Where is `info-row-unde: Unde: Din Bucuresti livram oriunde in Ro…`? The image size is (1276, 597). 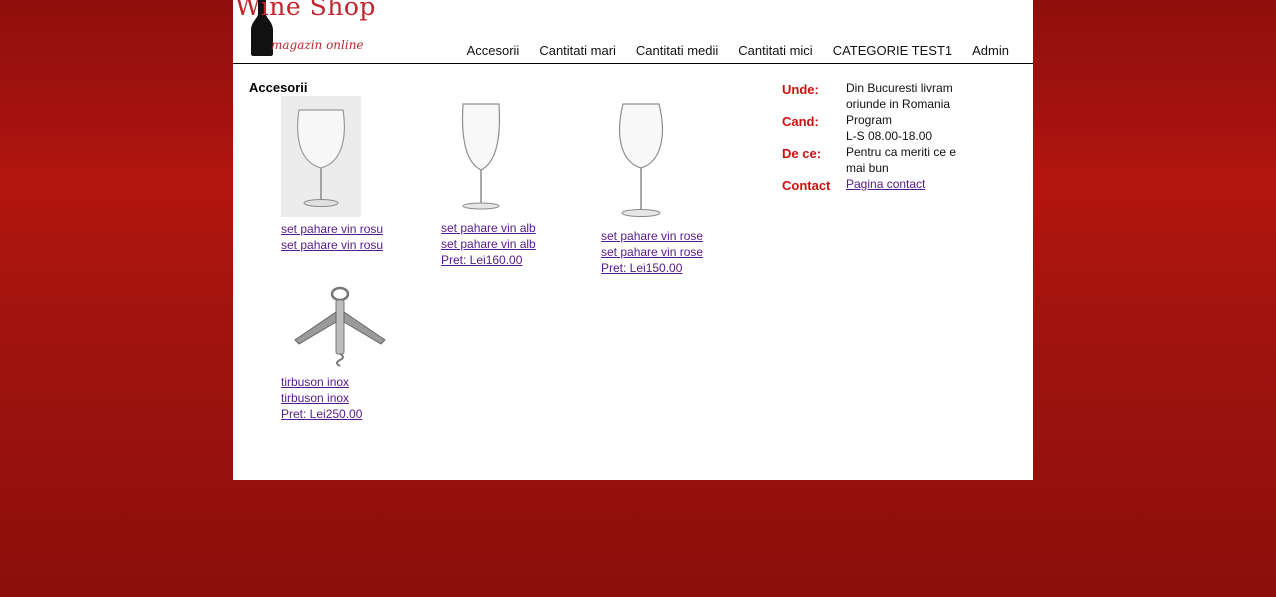
info-row-unde: Unde: Din Bucuresti livram oriunde in Ro… is located at coordinates (882, 96).